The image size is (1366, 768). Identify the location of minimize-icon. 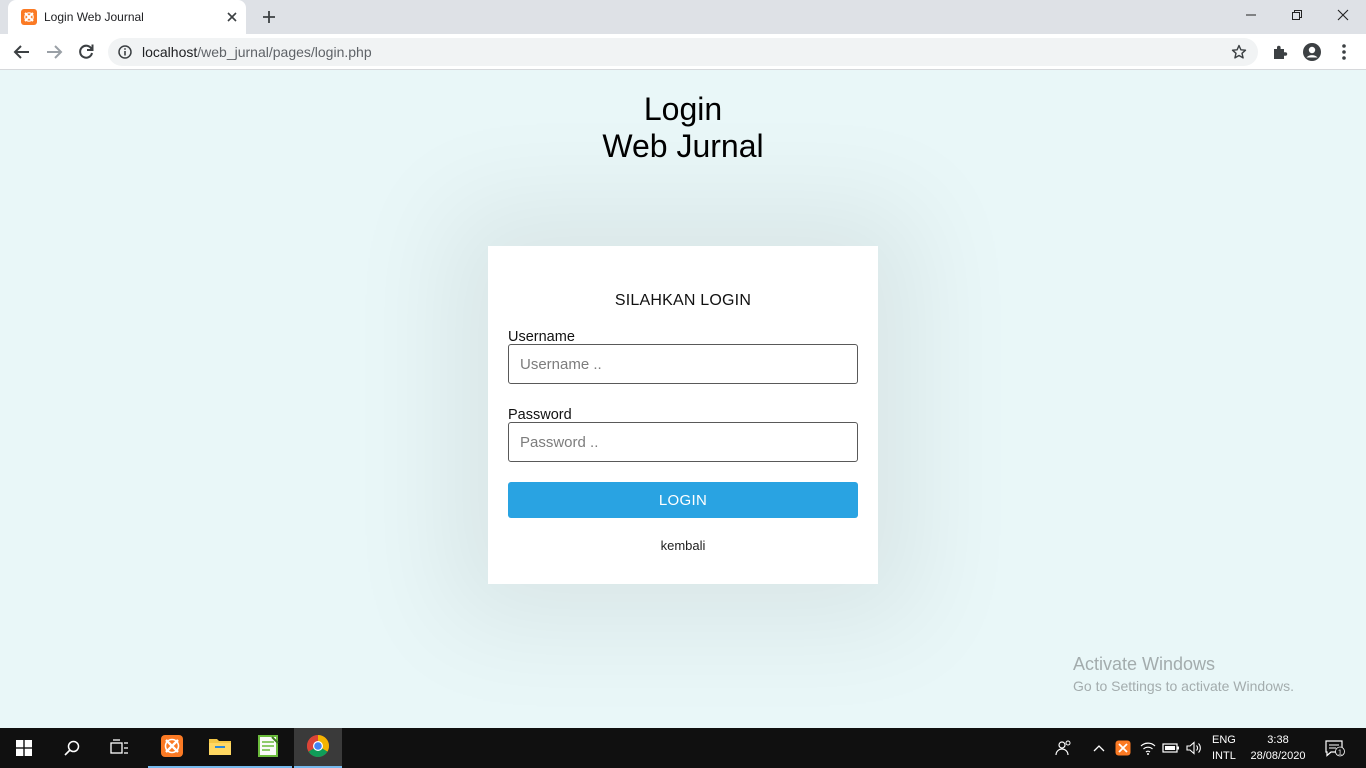
(1251, 15).